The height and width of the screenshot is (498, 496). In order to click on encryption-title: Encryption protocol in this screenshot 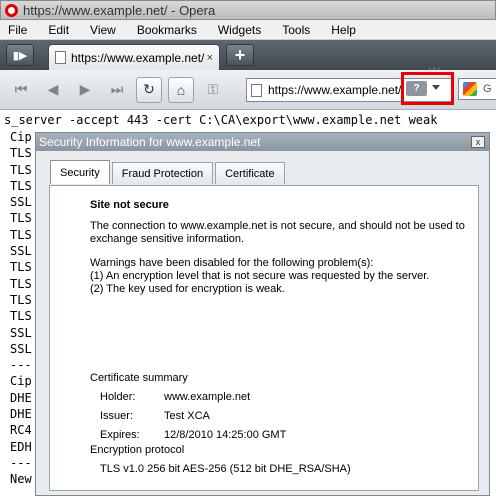, I will do `click(137, 450)`.